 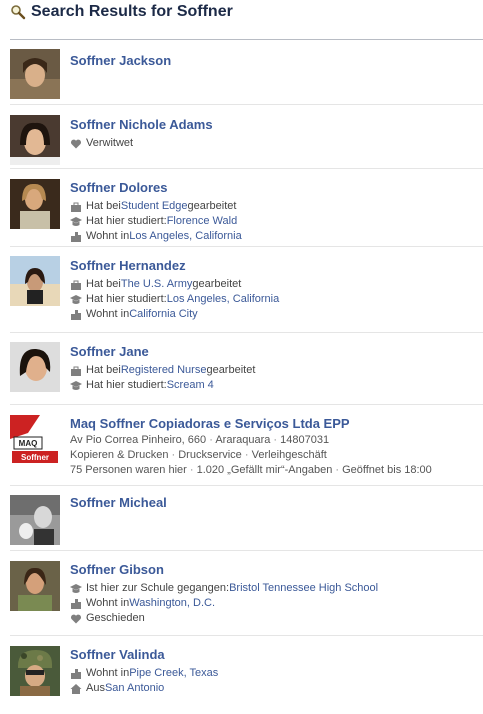 I want to click on page-title: Search Results for Soffner, so click(x=132, y=11).